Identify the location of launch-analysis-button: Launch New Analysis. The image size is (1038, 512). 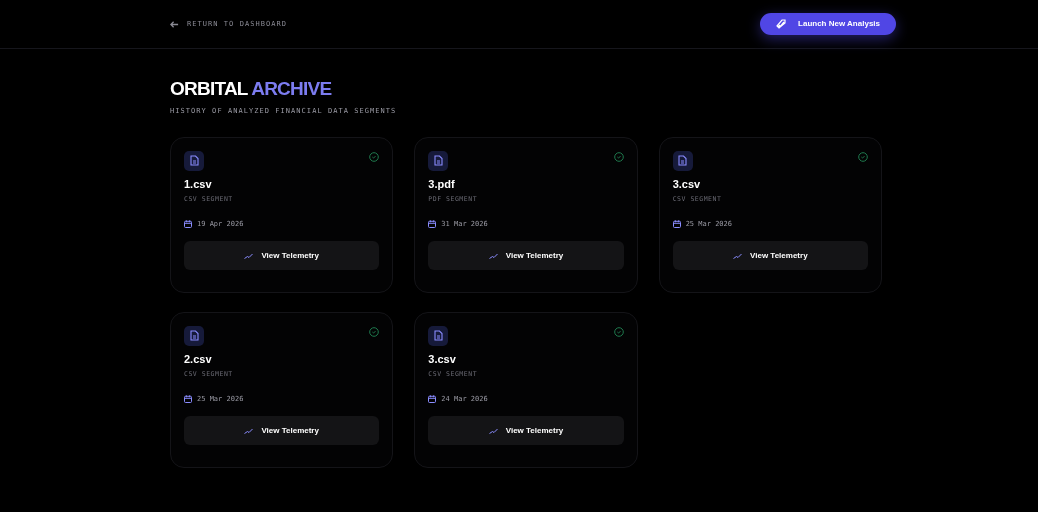
(828, 24).